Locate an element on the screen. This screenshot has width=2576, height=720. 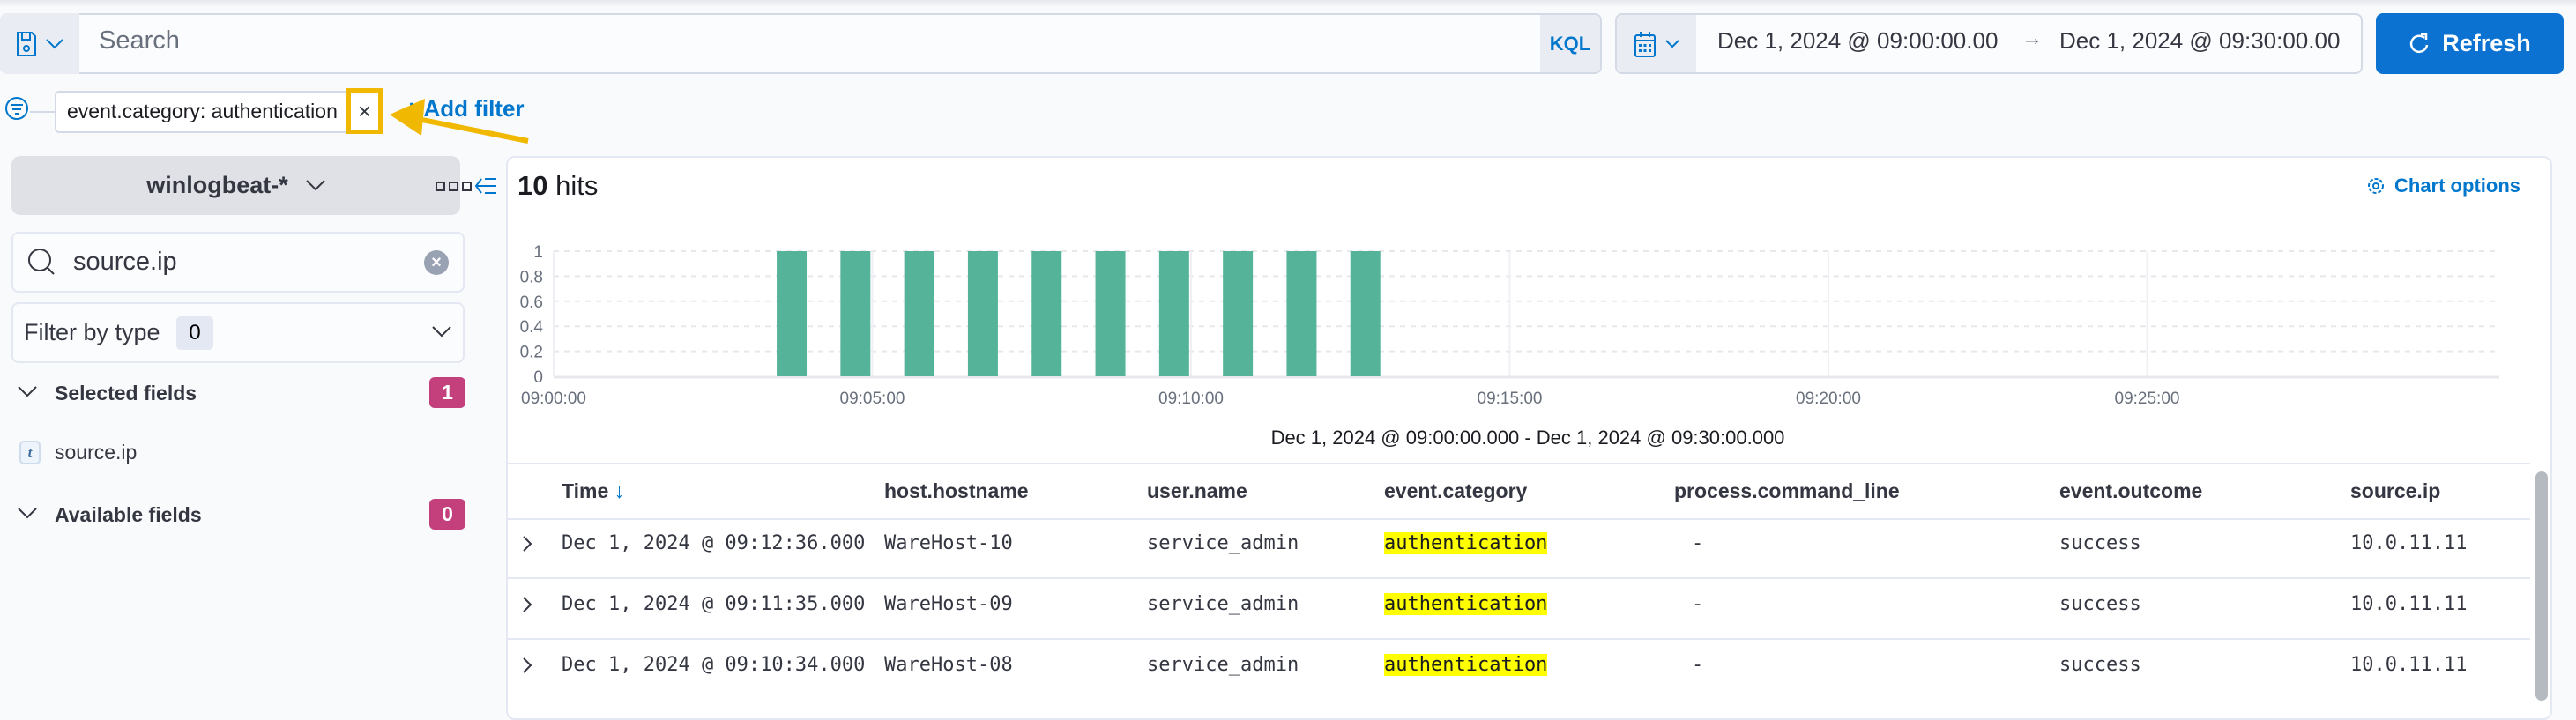
query-language-button: KQL is located at coordinates (1570, 43).